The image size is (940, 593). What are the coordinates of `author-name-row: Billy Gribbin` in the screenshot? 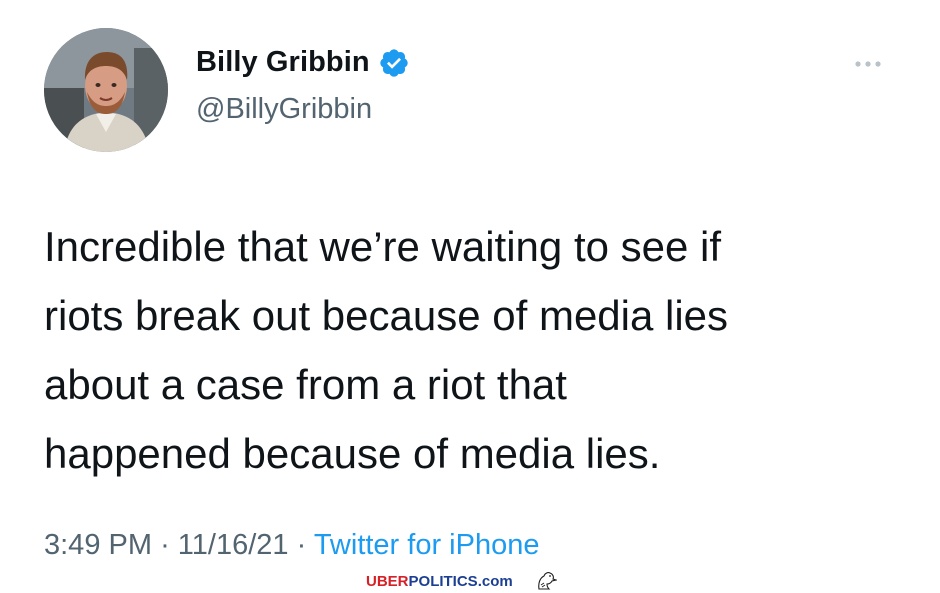 It's located at (303, 62).